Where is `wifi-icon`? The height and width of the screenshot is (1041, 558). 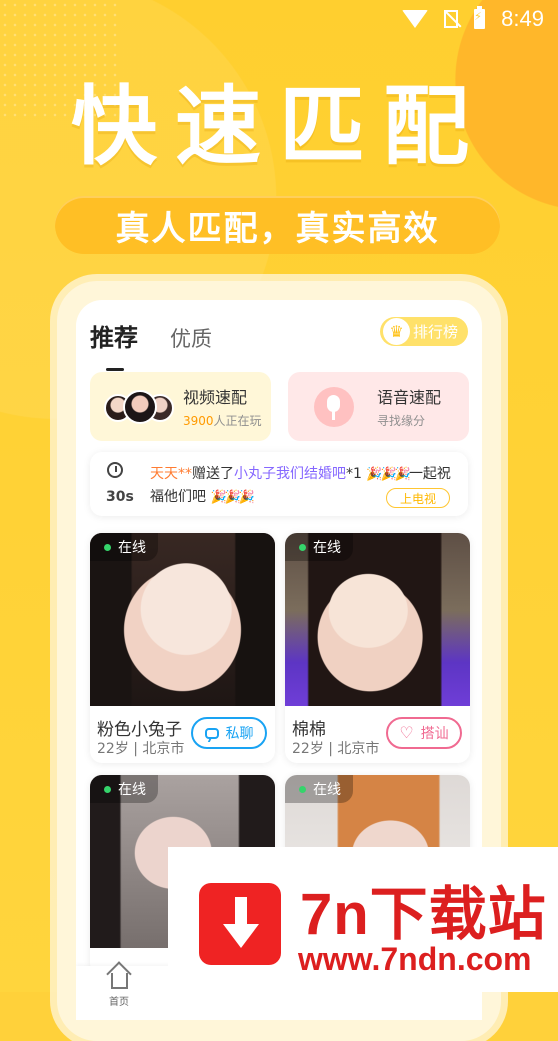 wifi-icon is located at coordinates (415, 19).